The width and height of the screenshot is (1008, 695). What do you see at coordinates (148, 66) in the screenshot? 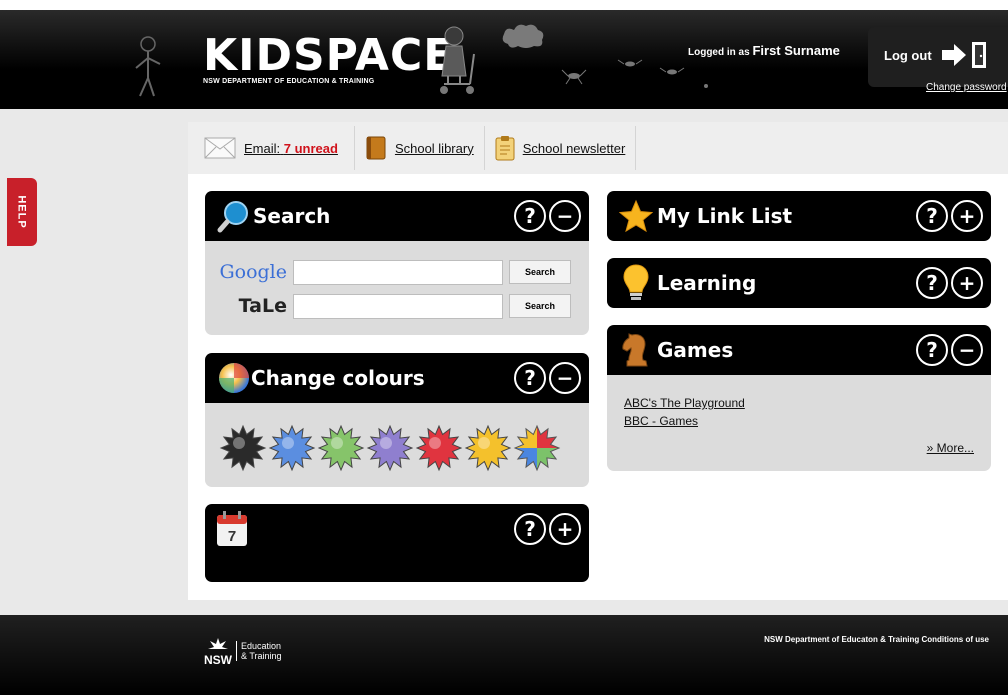
I see `kid-illustration-icon` at bounding box center [148, 66].